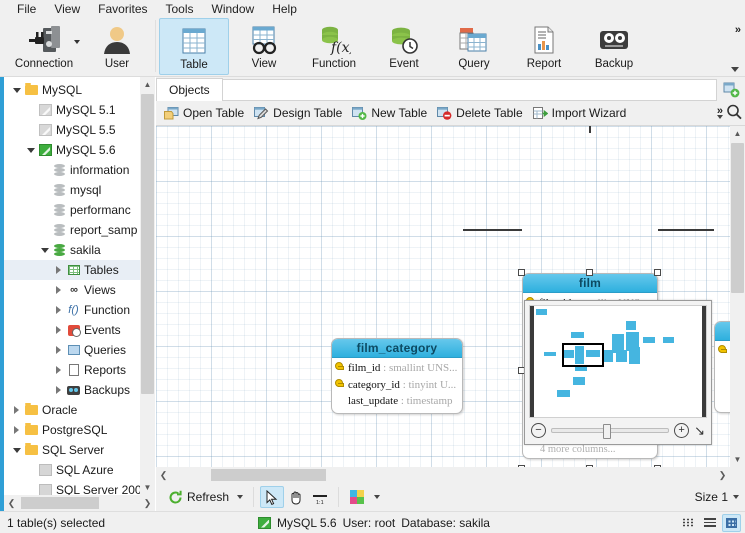 Image resolution: width=745 pixels, height=533 pixels. What do you see at coordinates (11, 503) in the screenshot?
I see `scroll-left-icon: ❮` at bounding box center [11, 503].